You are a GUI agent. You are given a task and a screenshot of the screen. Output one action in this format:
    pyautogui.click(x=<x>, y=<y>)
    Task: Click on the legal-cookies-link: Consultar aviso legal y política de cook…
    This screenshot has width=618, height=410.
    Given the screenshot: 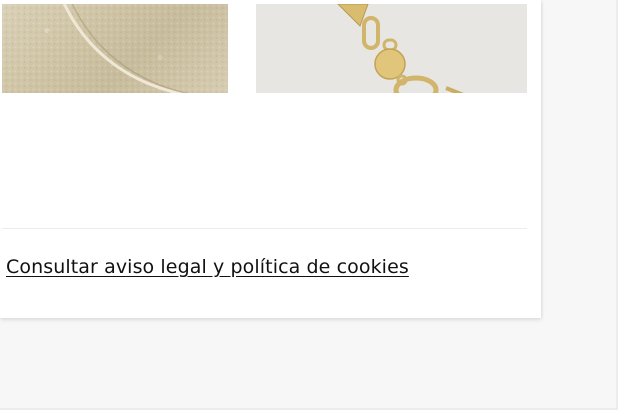 What is the action you would take?
    pyautogui.click(x=207, y=267)
    